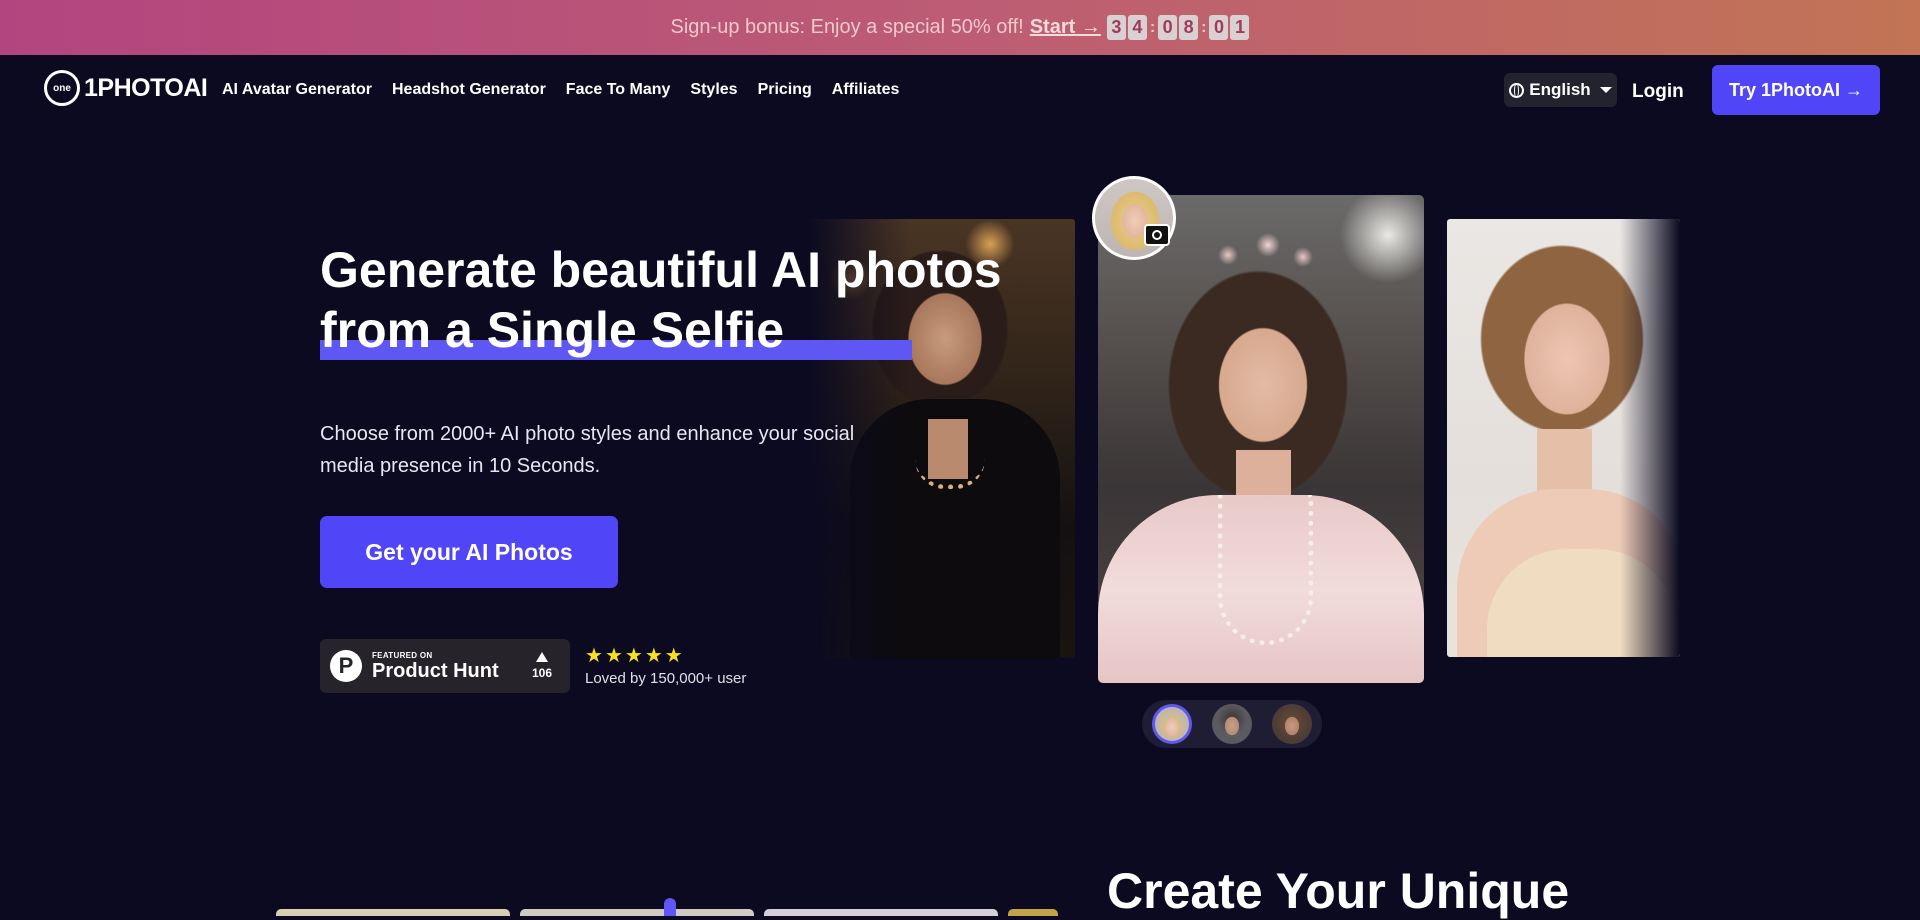  Describe the element at coordinates (666, 678) in the screenshot. I see `loved-by-text: Loved by 150,000+ user` at that location.